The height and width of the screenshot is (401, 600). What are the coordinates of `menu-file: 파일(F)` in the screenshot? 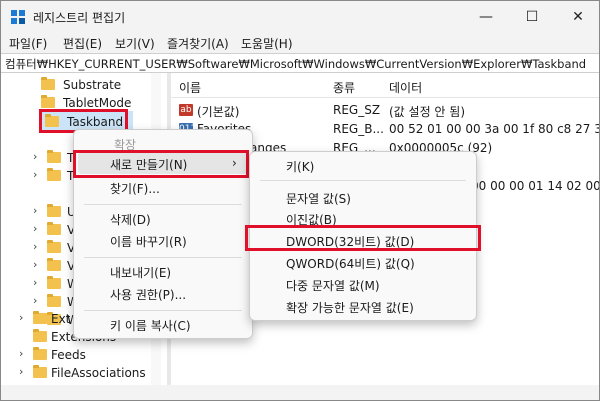 It's located at (28, 43).